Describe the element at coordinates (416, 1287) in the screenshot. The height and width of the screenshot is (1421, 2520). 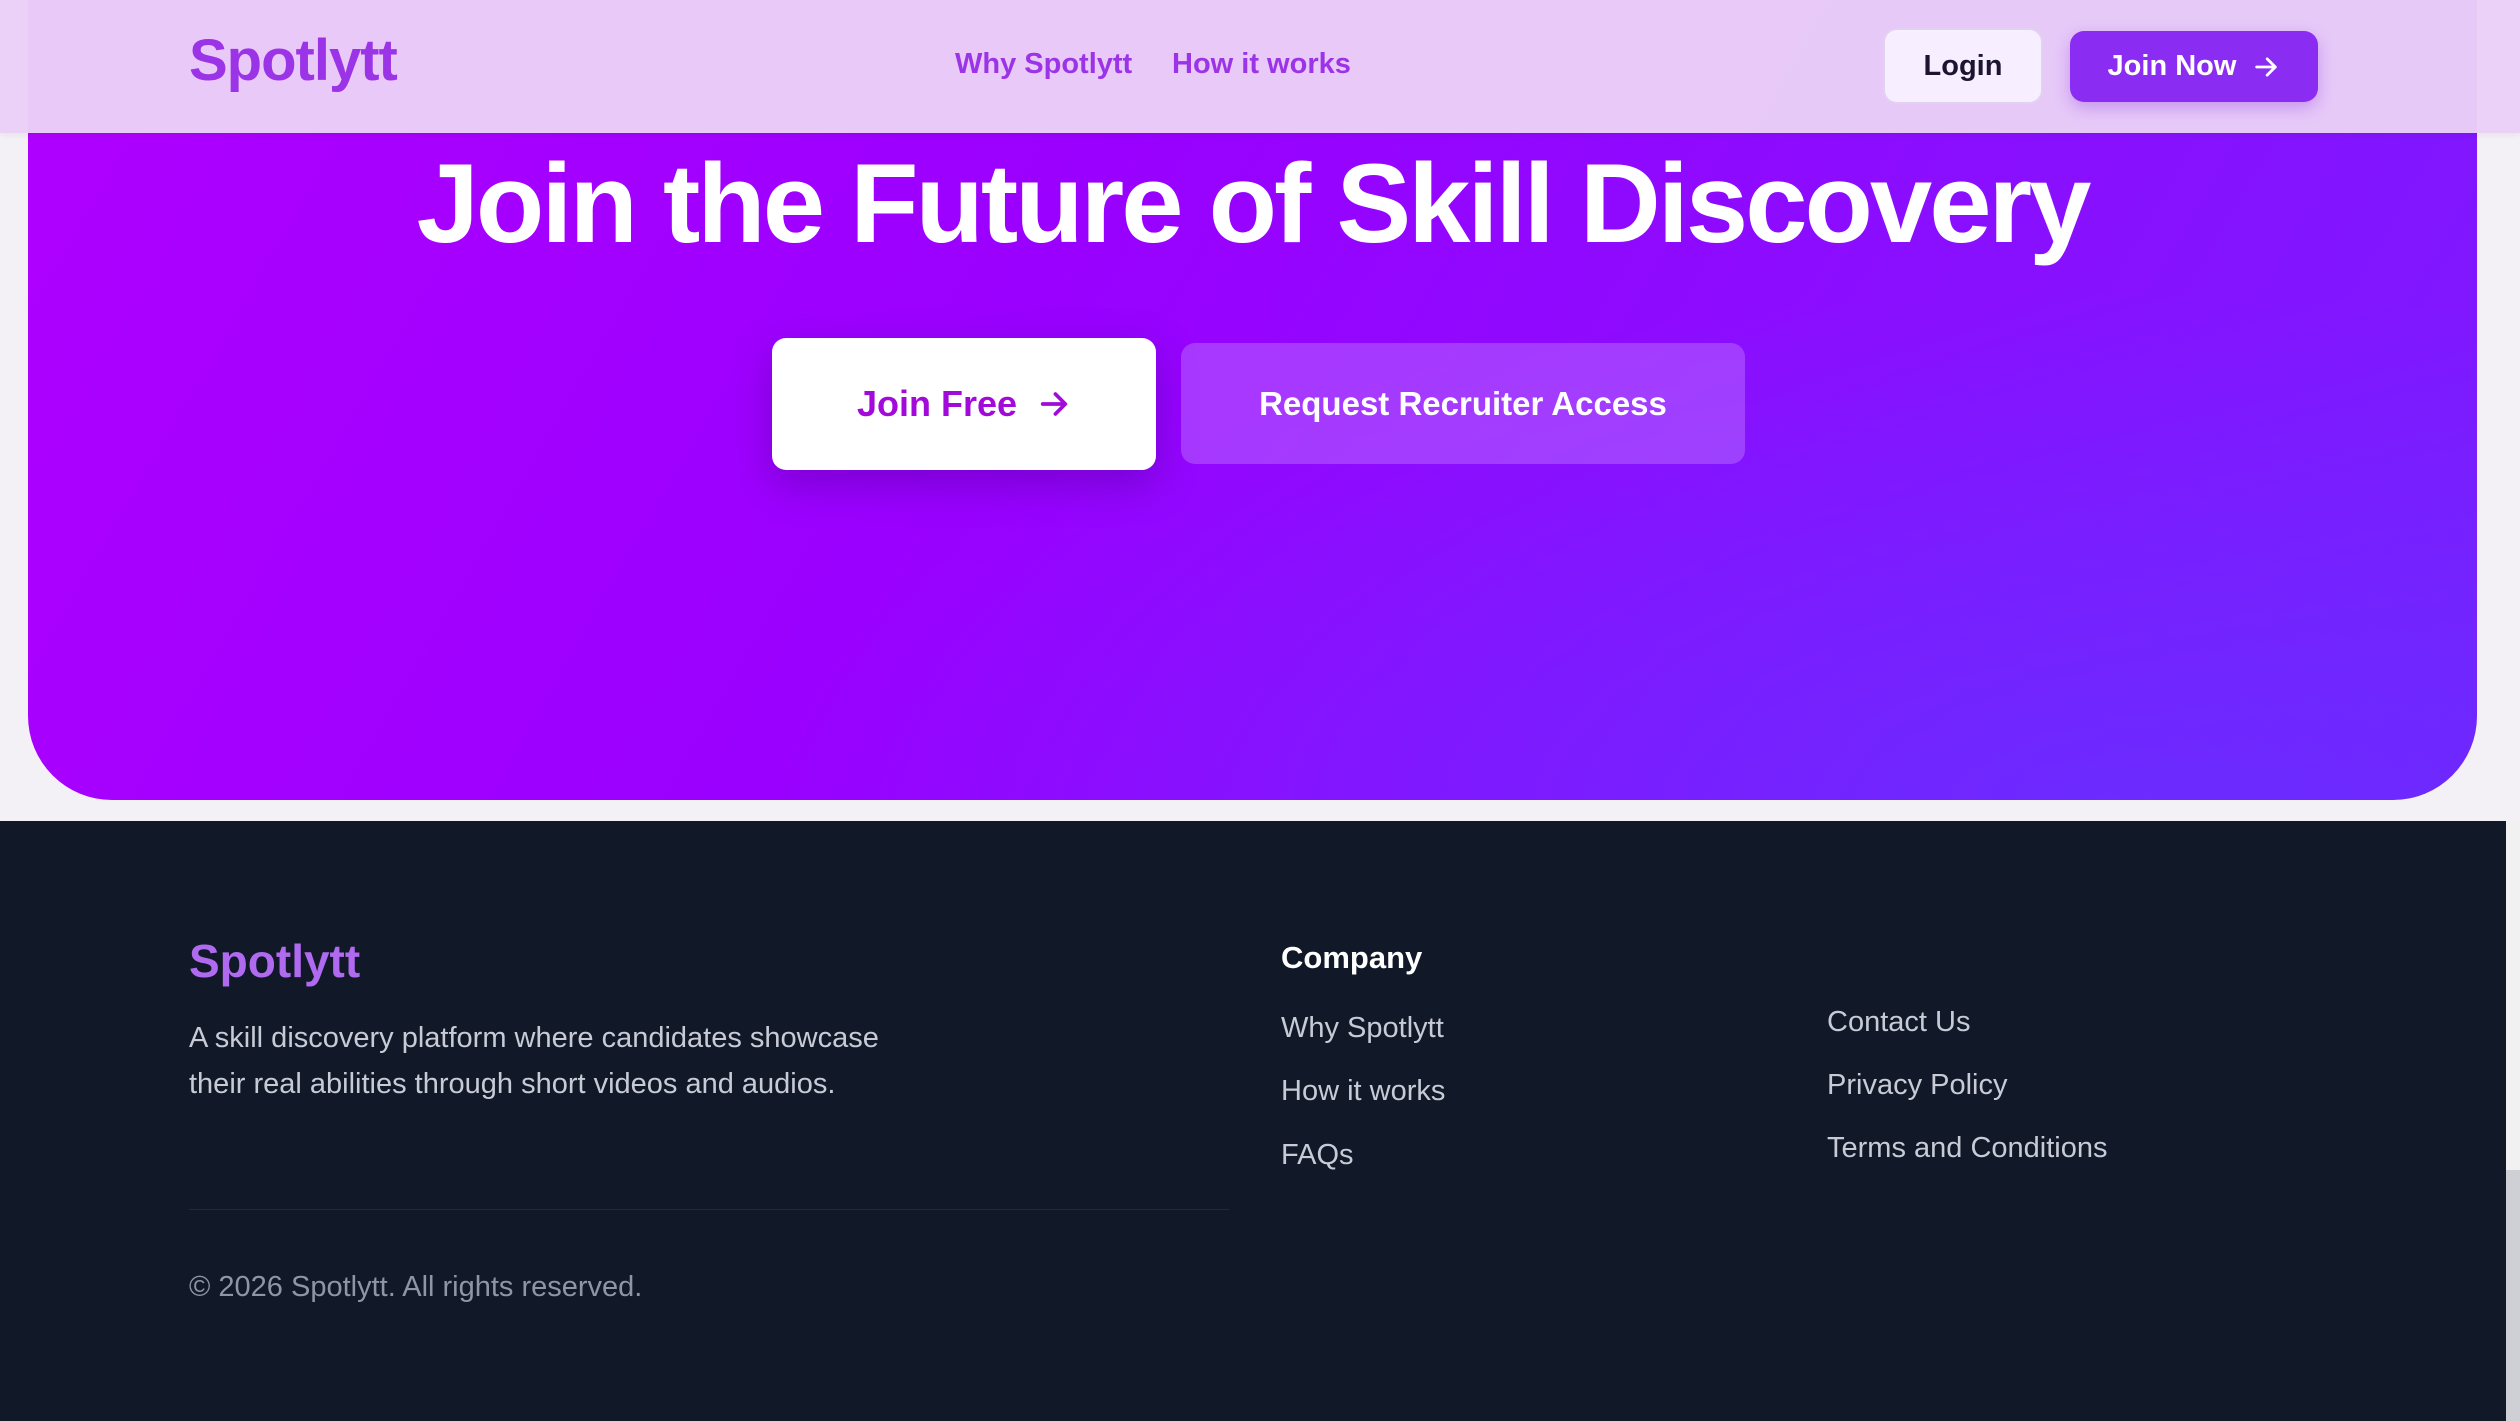
I see `copyright-text: © 2026 Spotlytt. All rights reserved.` at that location.